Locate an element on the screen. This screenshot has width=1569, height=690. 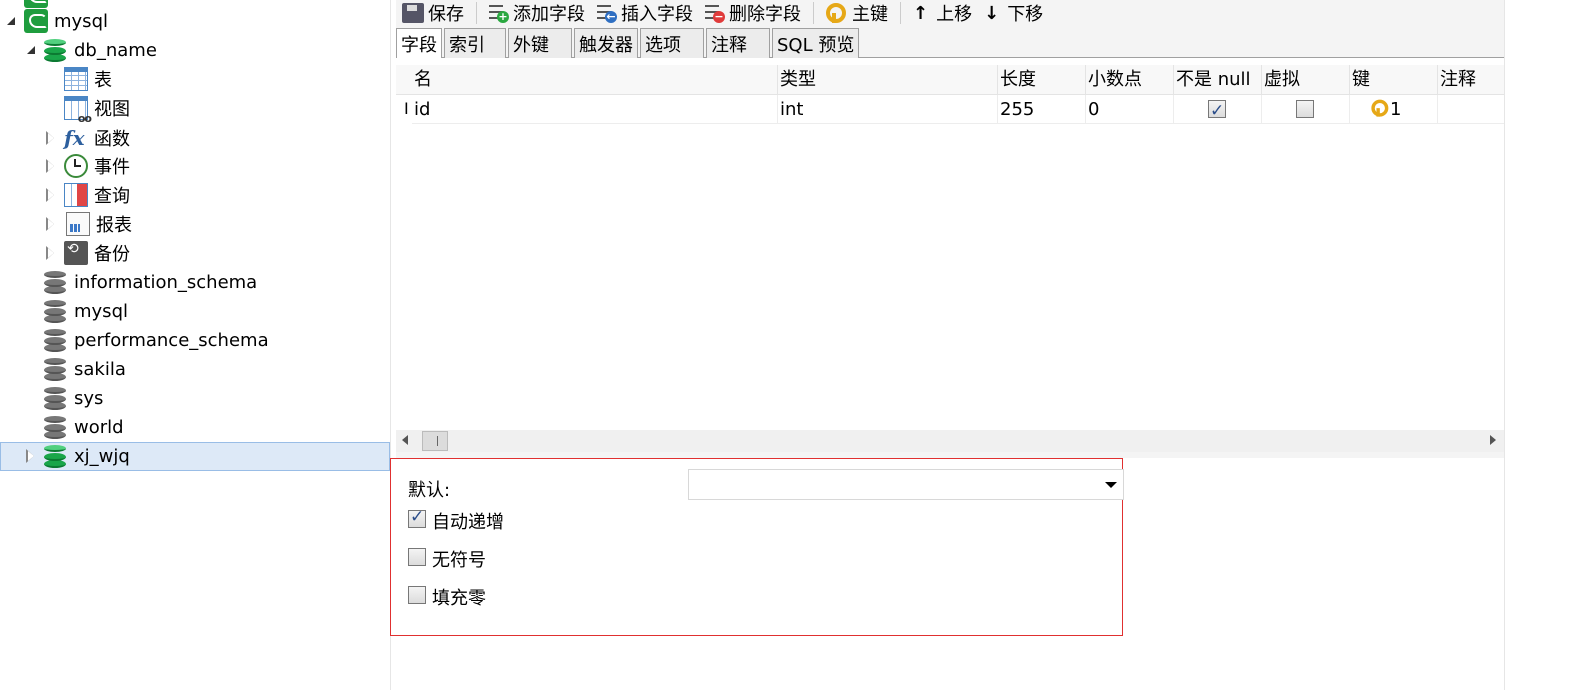
backup-icon is located at coordinates (76, 253).